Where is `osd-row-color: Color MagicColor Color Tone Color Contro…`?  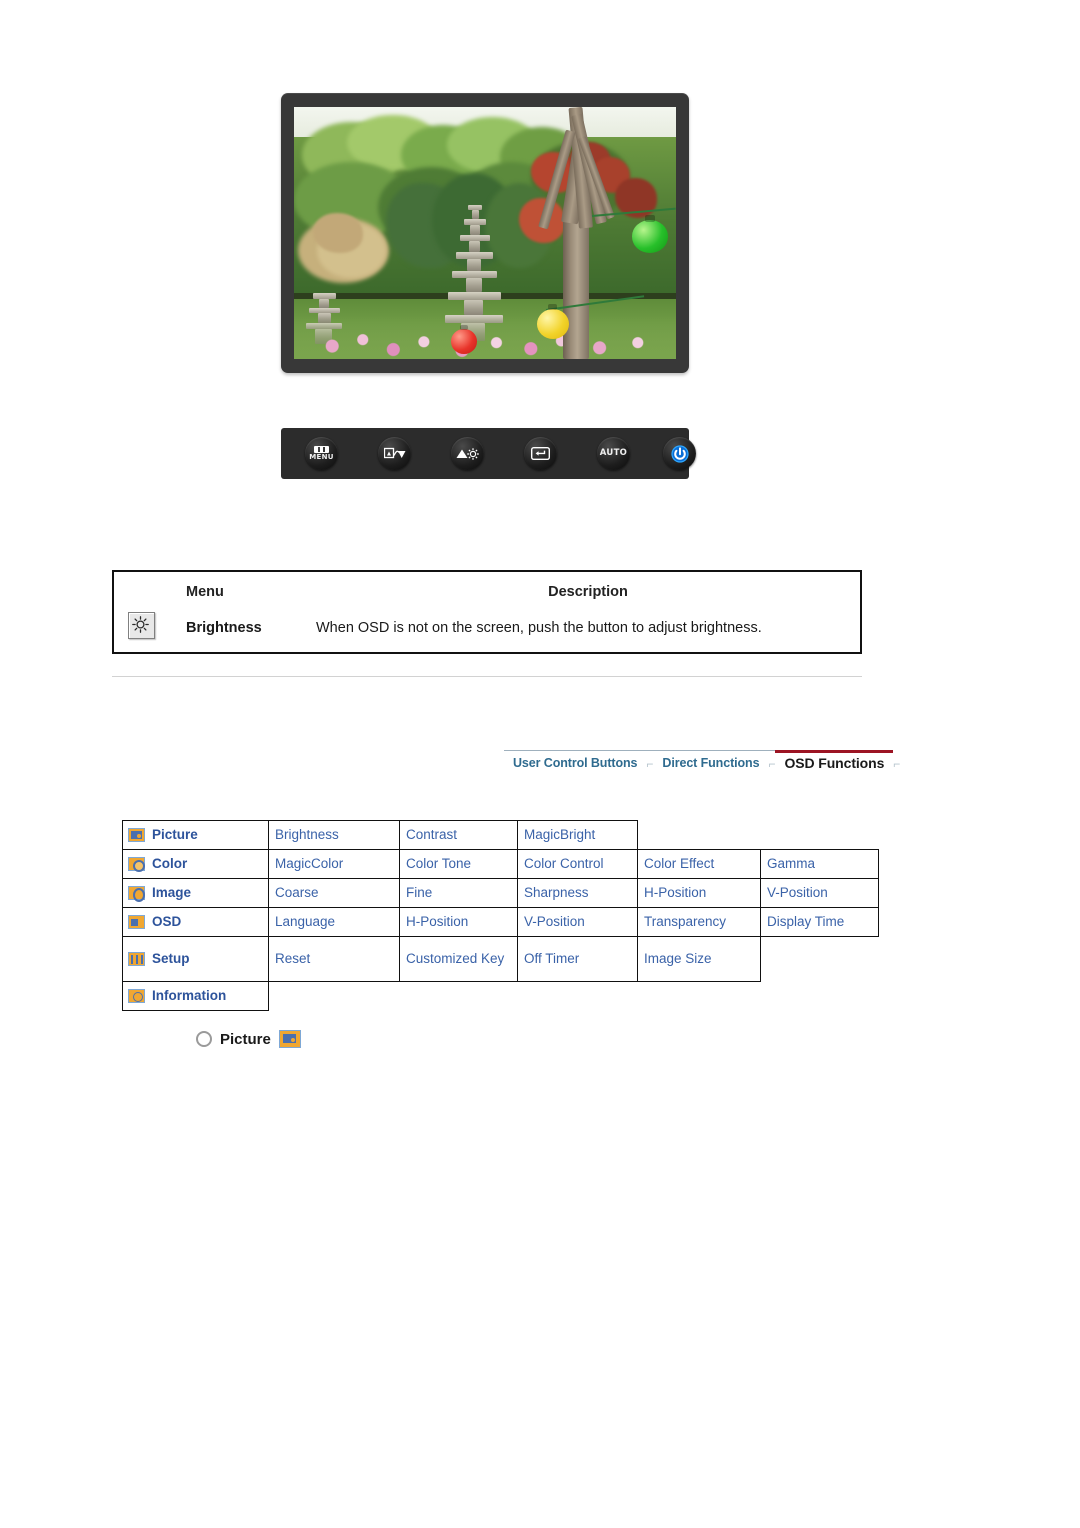 osd-row-color: Color MagicColor Color Tone Color Contro… is located at coordinates (500, 864).